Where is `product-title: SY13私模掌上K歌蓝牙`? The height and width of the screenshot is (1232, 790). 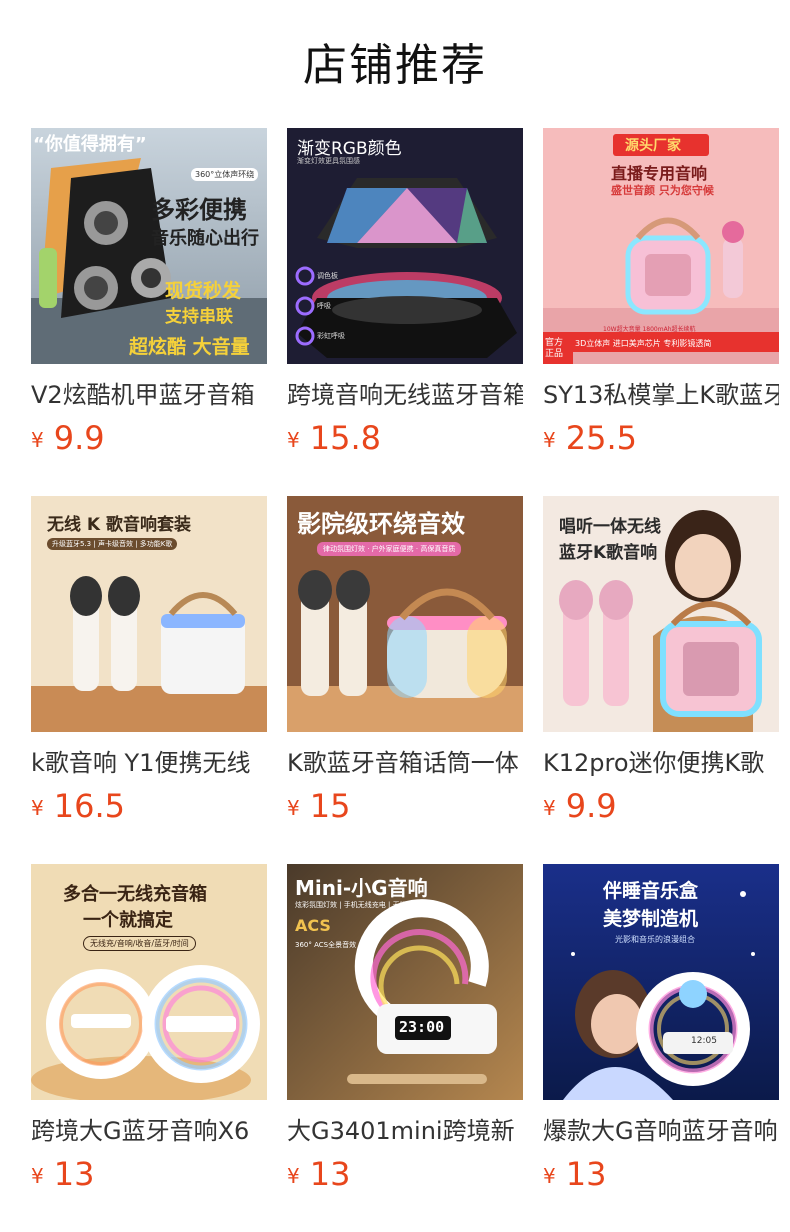
product-title: SY13私模掌上K歌蓝牙 is located at coordinates (661, 396).